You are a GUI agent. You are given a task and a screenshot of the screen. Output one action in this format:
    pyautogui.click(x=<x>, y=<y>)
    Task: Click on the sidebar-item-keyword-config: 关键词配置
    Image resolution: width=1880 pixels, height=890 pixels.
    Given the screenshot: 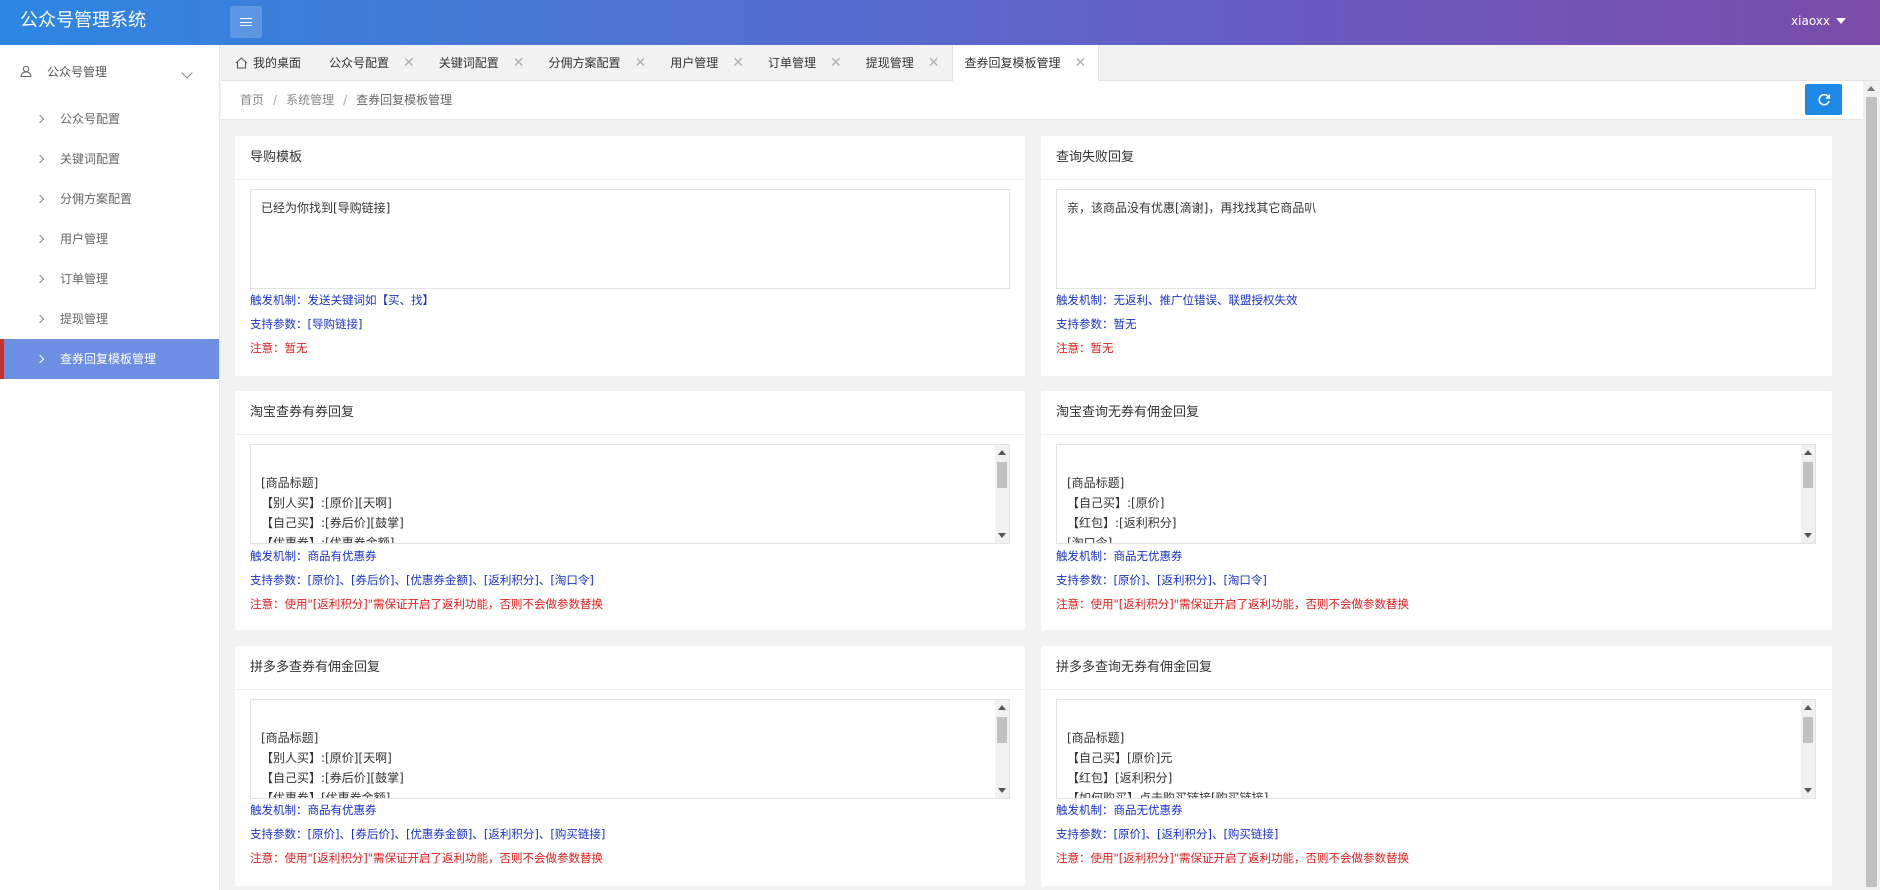 What is the action you would take?
    pyautogui.click(x=109, y=159)
    